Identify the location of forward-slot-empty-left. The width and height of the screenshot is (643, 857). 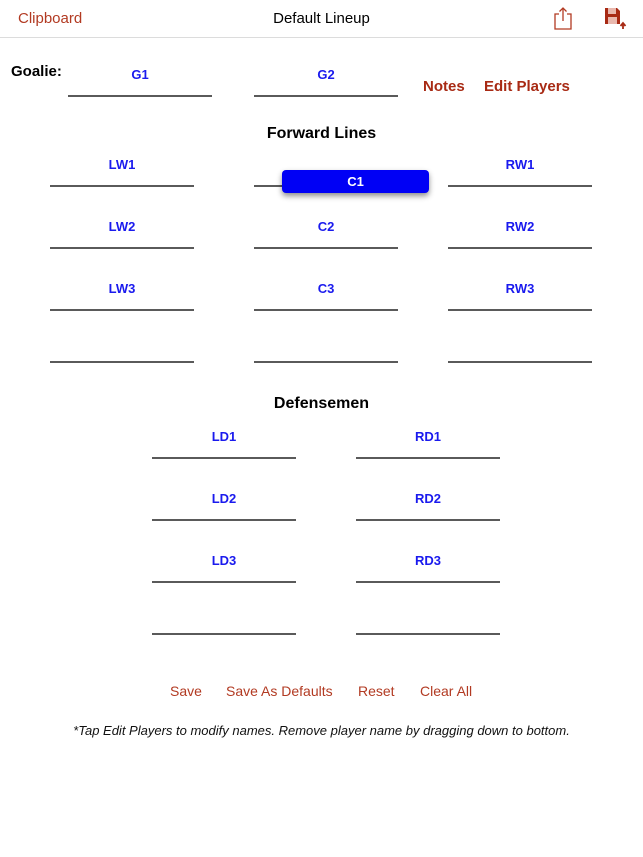
(122, 348).